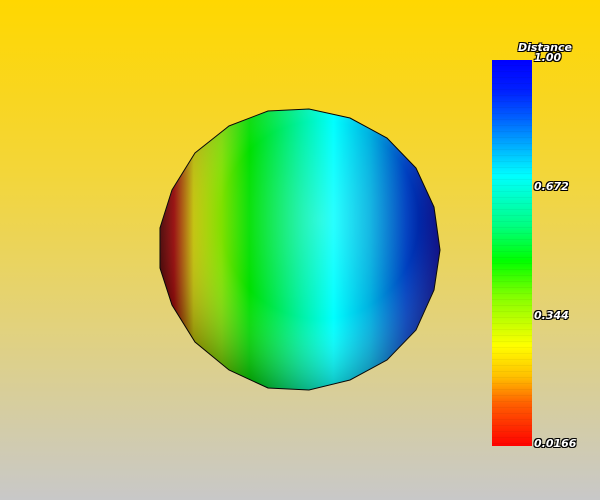 This screenshot has width=600, height=500. I want to click on scalar-bar-label-upper: 0.672, so click(551, 186).